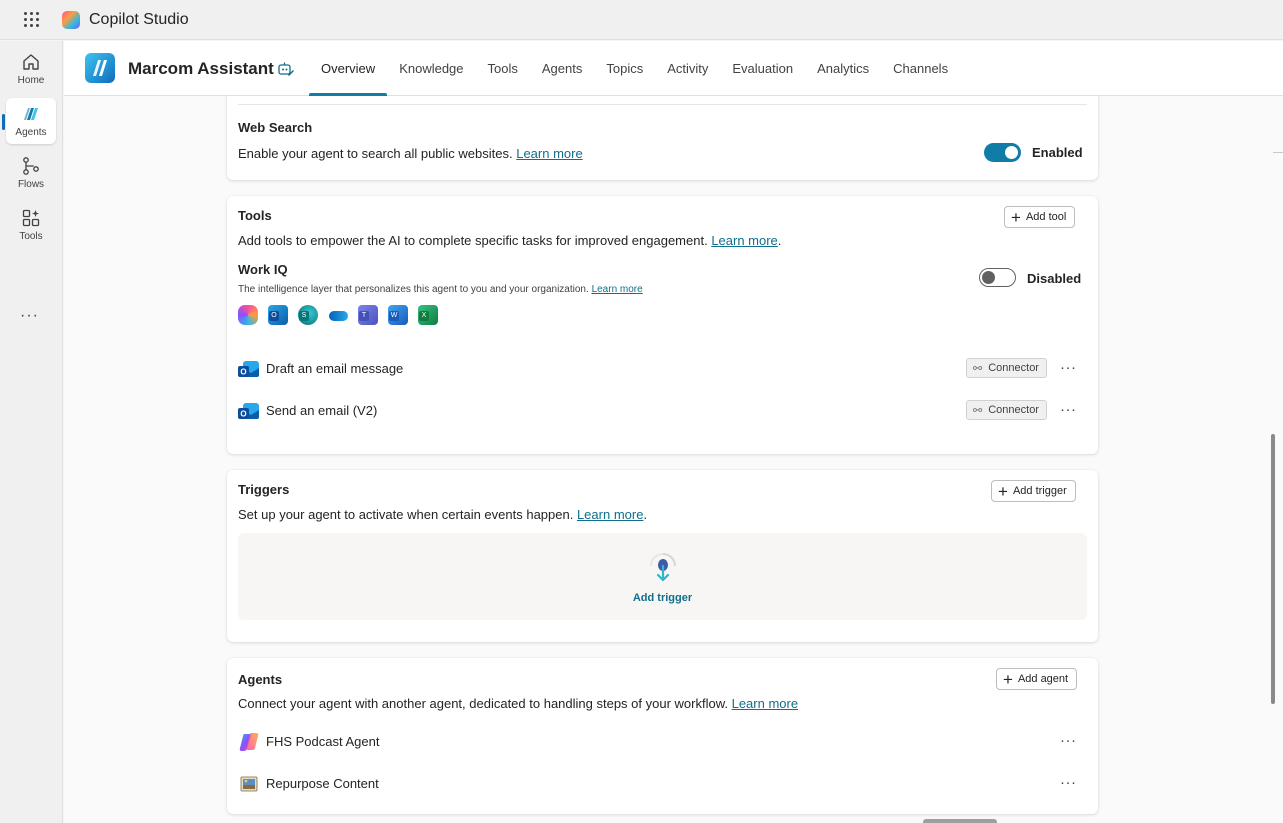 This screenshot has width=1283, height=823. What do you see at coordinates (663, 567) in the screenshot?
I see `trigger-icon` at bounding box center [663, 567].